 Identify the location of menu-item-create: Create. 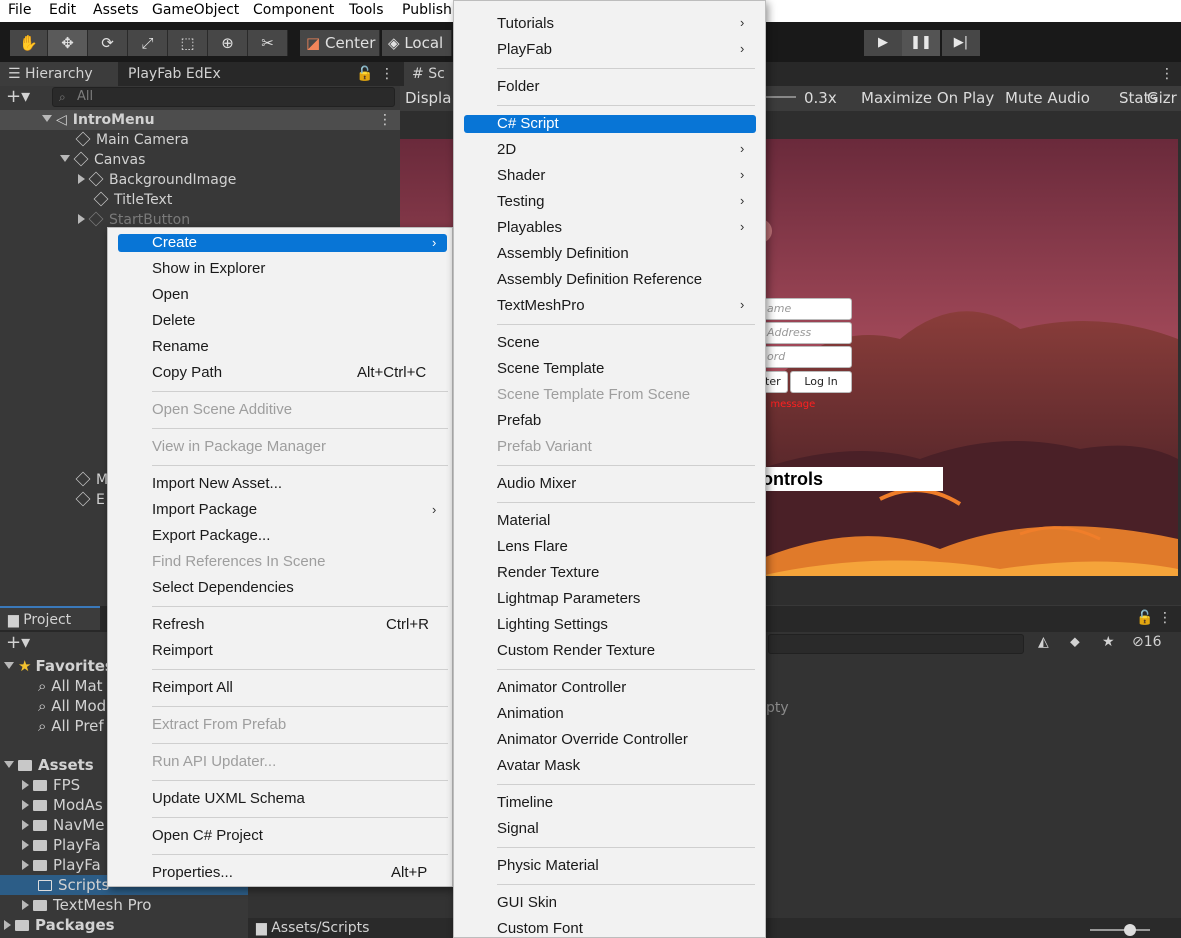
(174, 243).